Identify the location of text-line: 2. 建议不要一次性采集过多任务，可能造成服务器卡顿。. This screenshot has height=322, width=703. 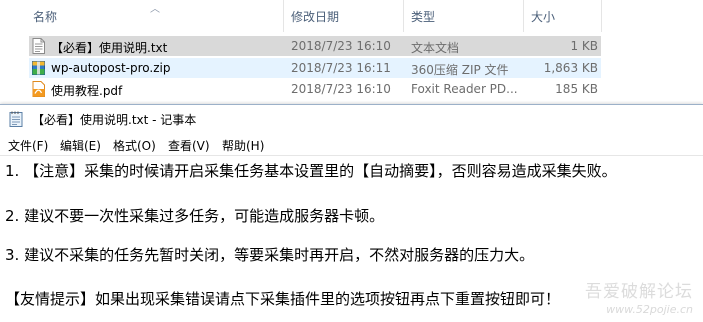
(195, 216).